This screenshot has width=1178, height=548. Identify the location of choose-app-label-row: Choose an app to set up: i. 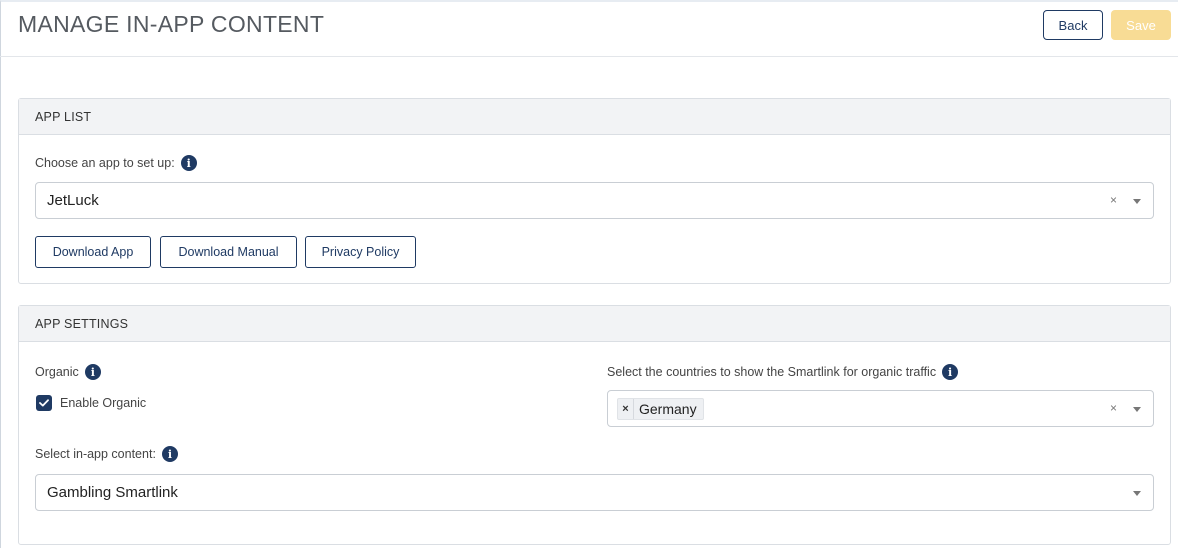
(116, 163).